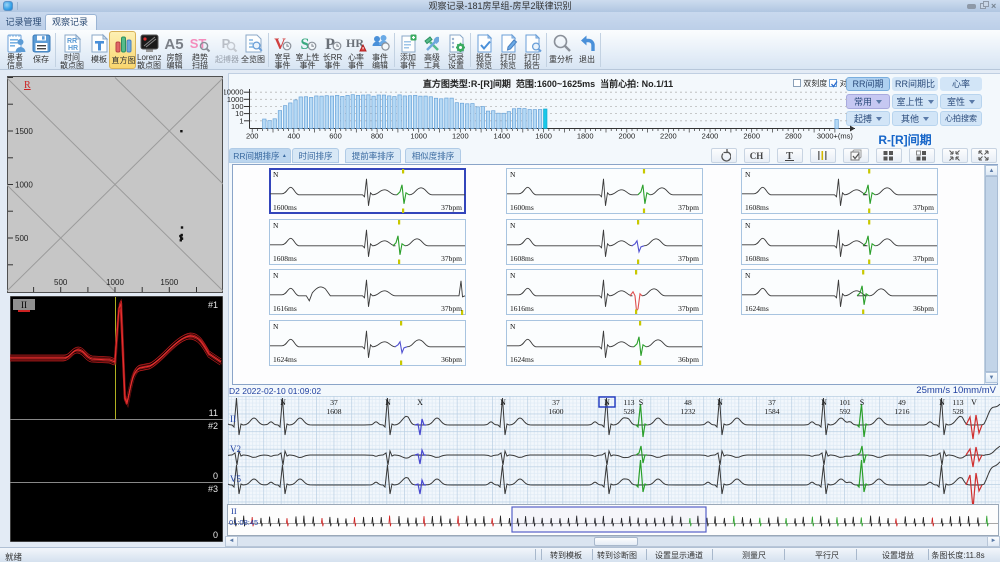 The height and width of the screenshot is (562, 1000). Describe the element at coordinates (294, 136) in the screenshot. I see `svg-text: 400` at that location.